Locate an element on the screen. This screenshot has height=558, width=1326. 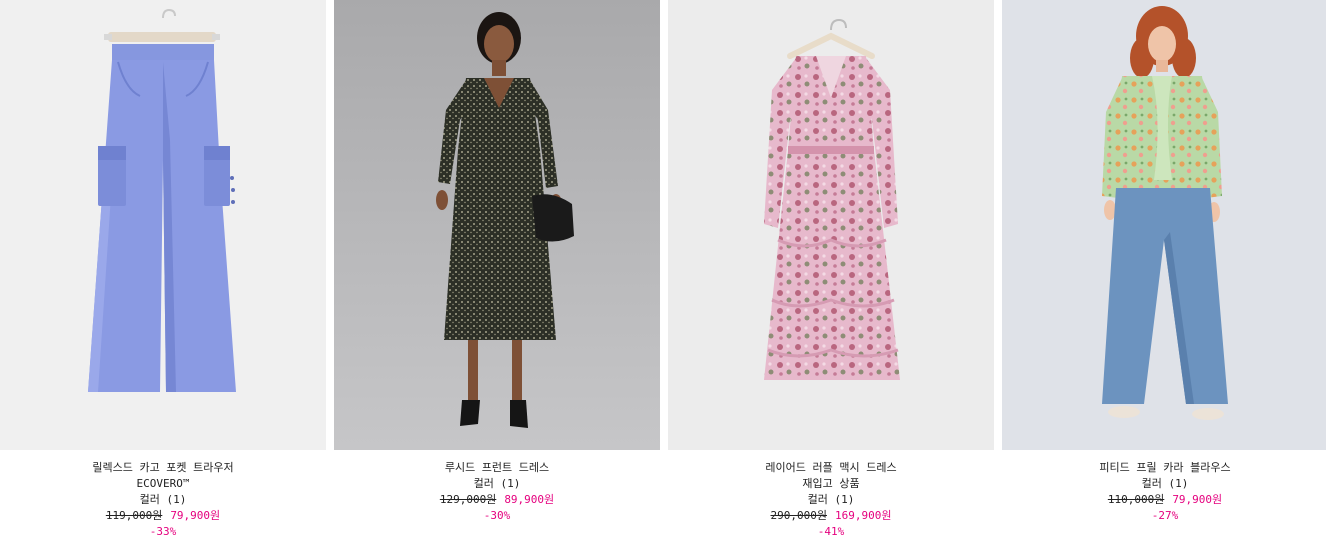
price-row: 119,000원 79,900원 is located at coordinates (163, 516).